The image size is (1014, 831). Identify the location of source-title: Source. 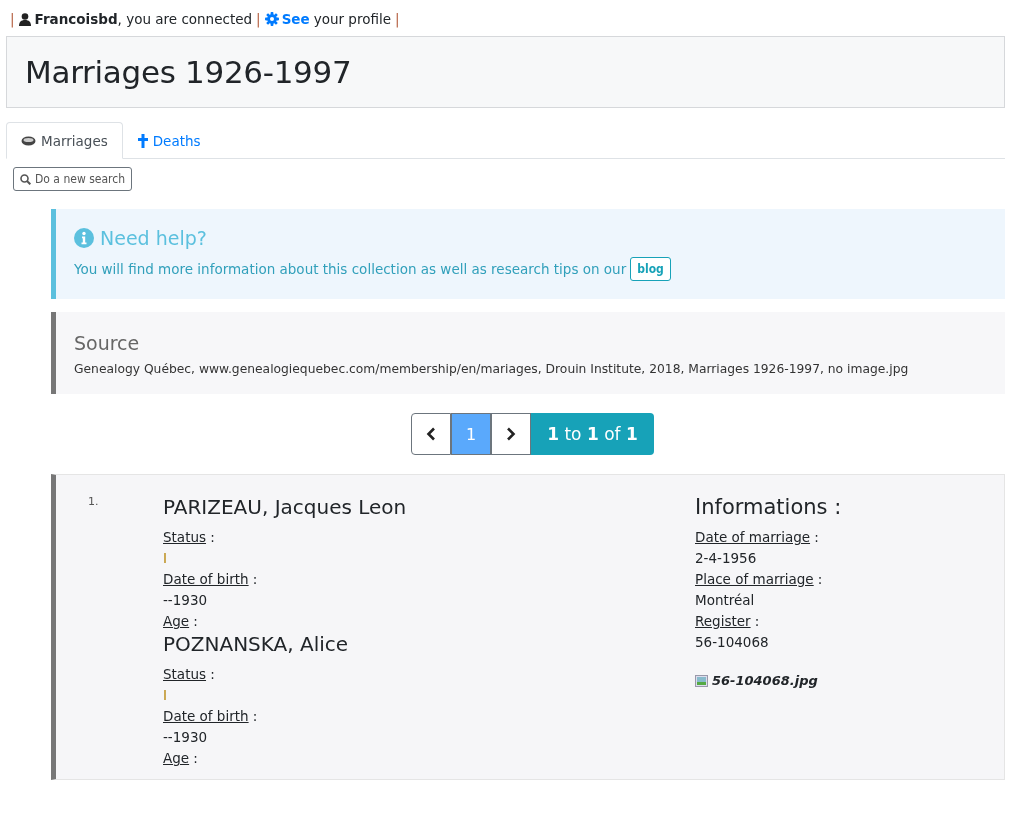
(107, 343).